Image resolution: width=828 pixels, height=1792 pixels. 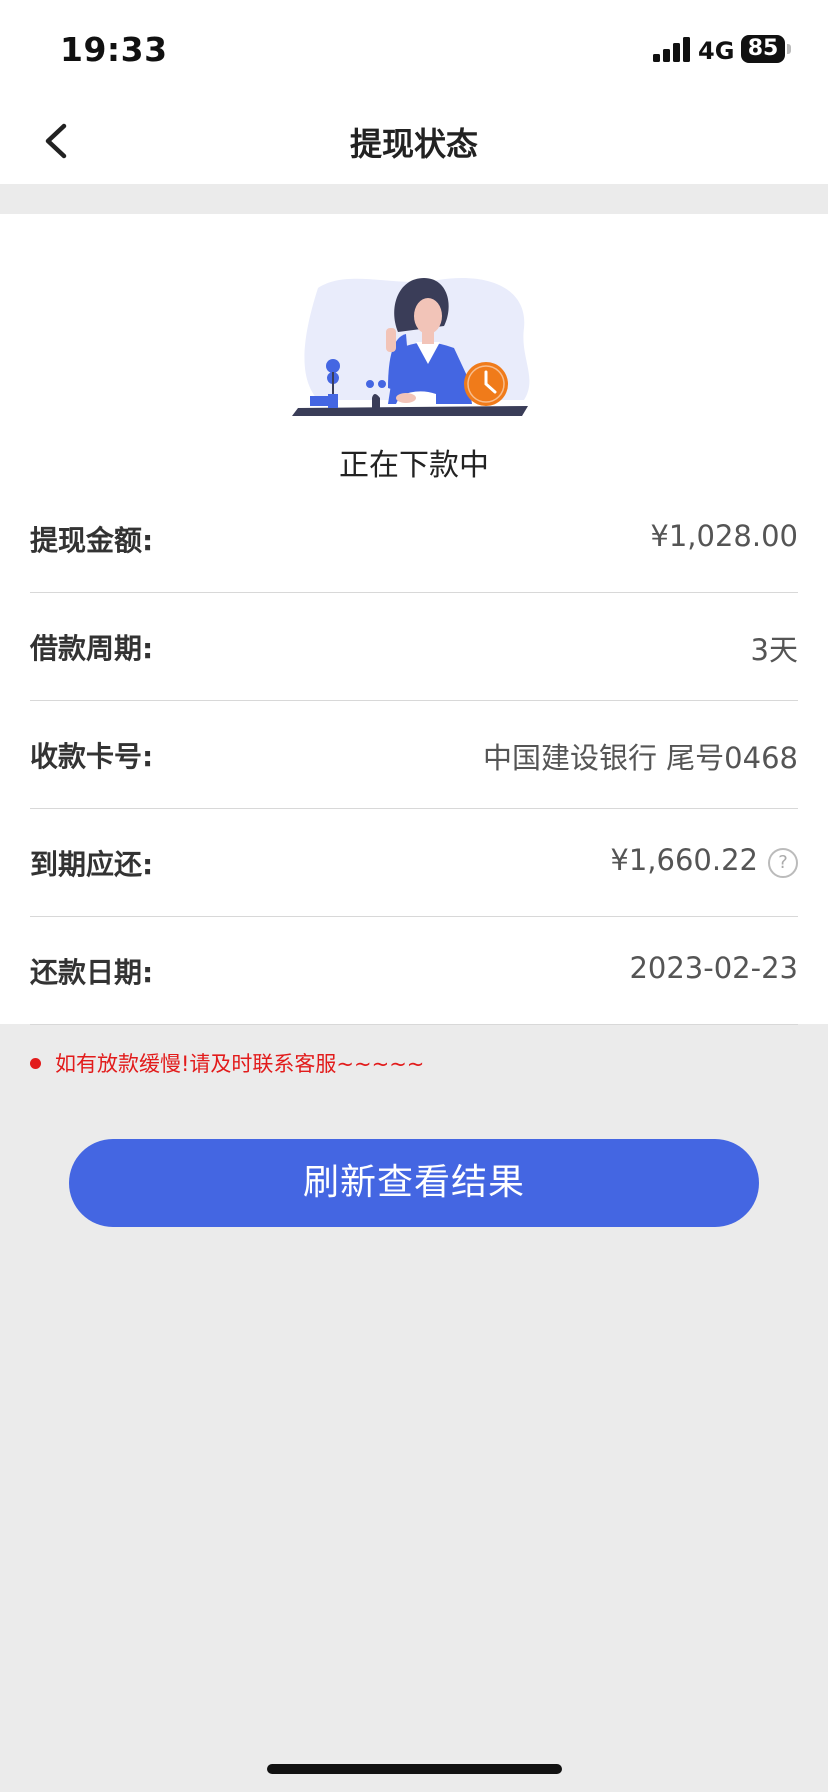 What do you see at coordinates (414, 863) in the screenshot?
I see `detail-row-due: 到期应还: ¥1,660.22?` at bounding box center [414, 863].